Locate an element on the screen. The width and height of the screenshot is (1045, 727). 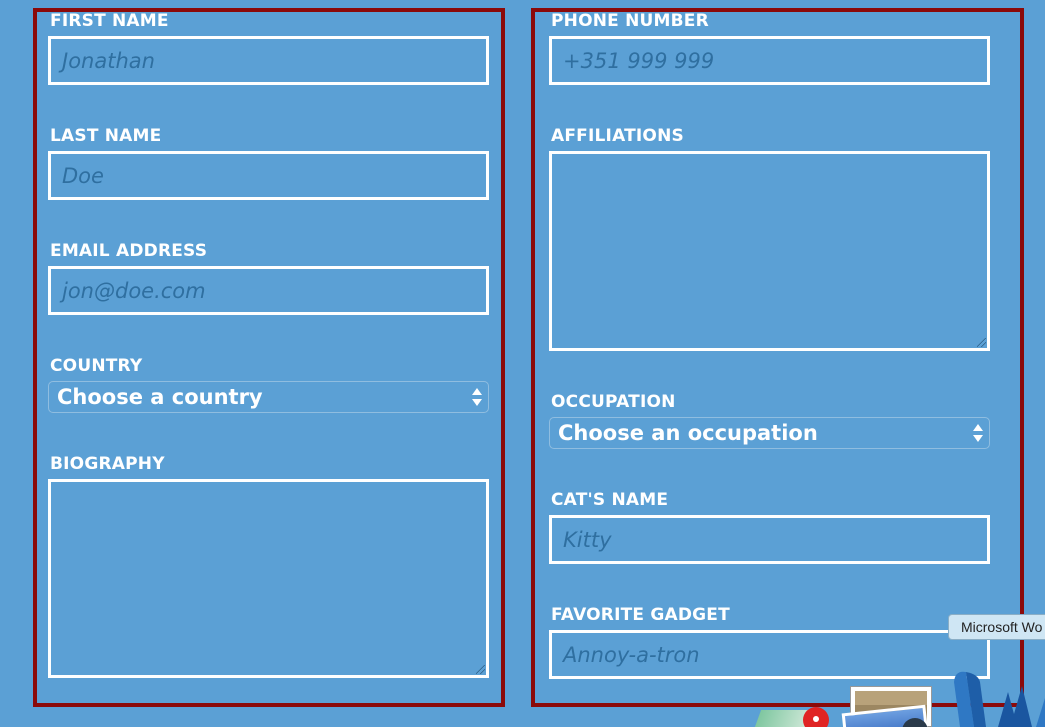
first-name-input: Jonathan is located at coordinates (268, 60).